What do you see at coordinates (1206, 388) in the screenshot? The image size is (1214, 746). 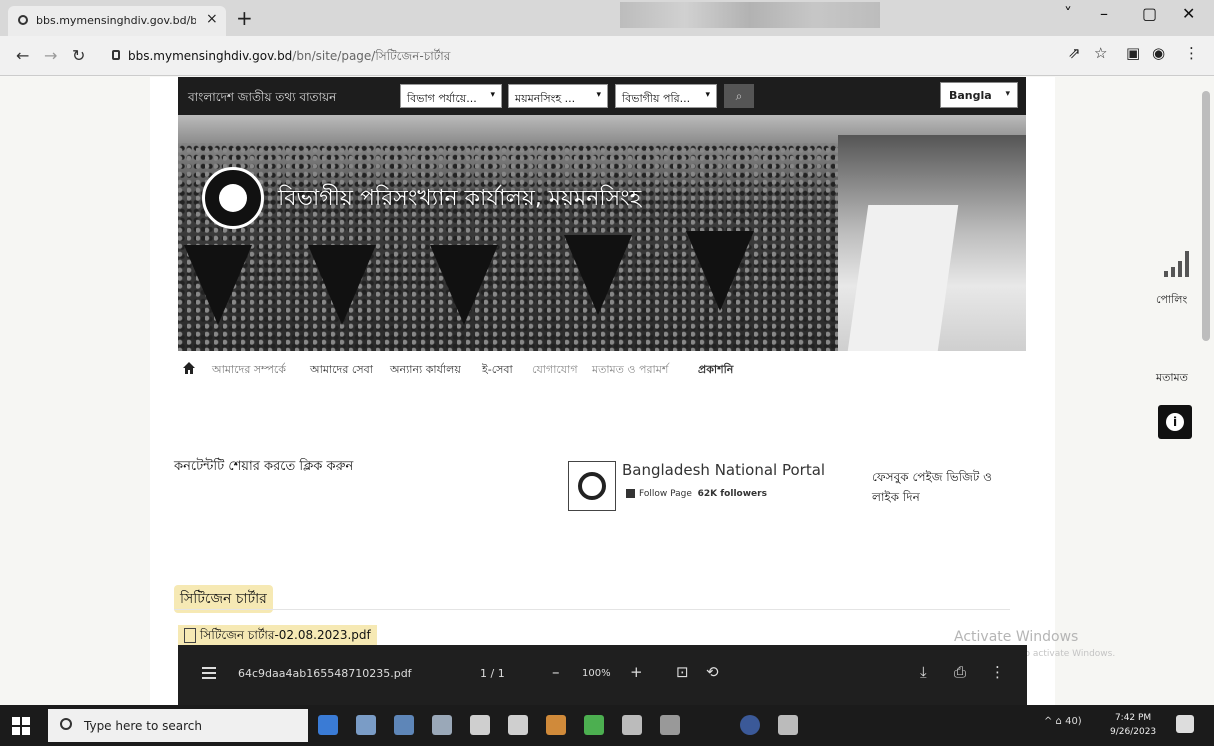 I see `page-scrollbar` at bounding box center [1206, 388].